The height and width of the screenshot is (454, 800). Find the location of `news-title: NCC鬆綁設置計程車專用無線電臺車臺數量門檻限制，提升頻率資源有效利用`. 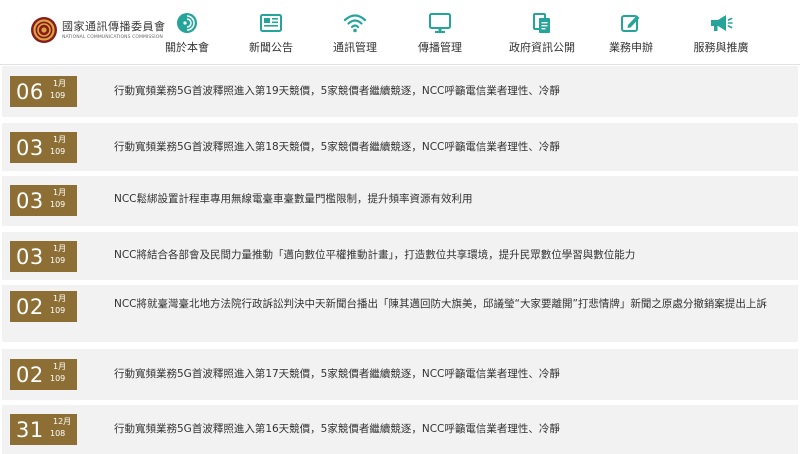

news-title: NCC鬆綁設置計程車專用無線電臺車臺數量門檻限制，提升頻率資源有效利用 is located at coordinates (450, 199).